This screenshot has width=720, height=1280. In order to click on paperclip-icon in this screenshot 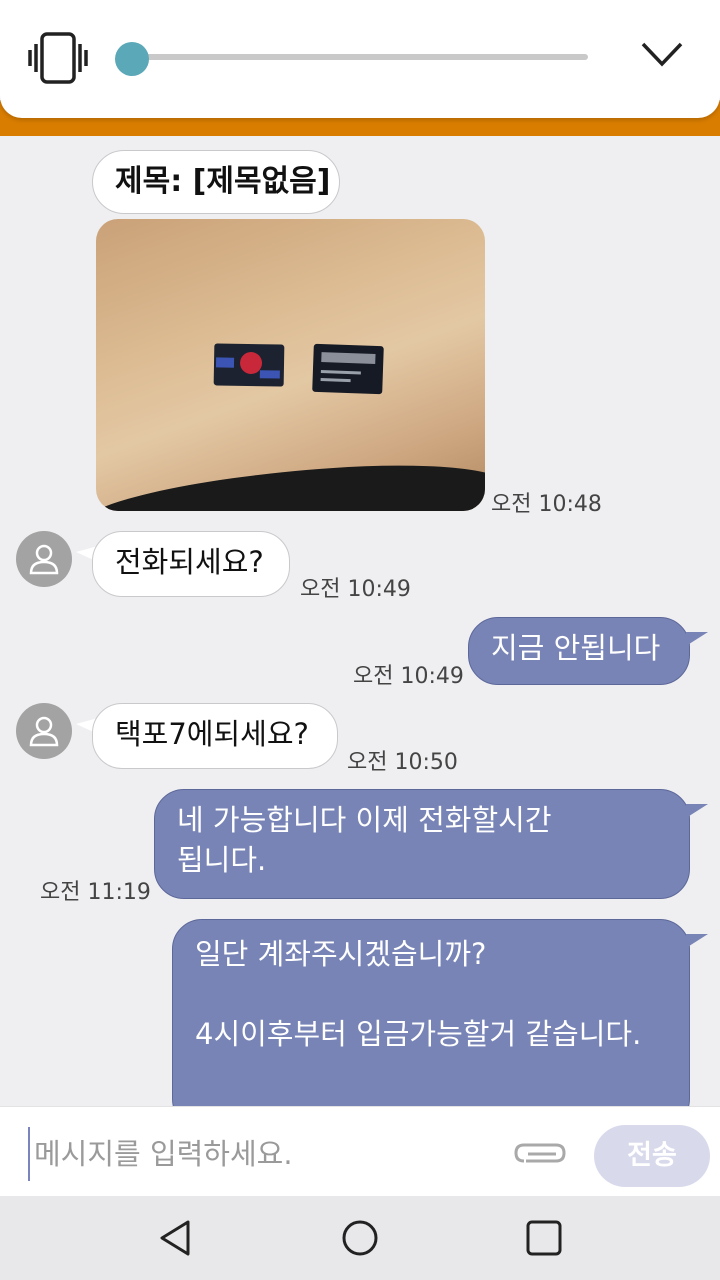, I will do `click(541, 1153)`.